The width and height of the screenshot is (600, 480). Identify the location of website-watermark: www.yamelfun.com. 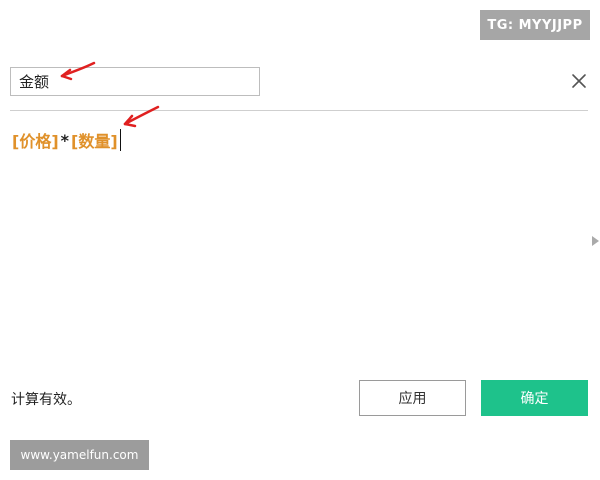
(79, 455).